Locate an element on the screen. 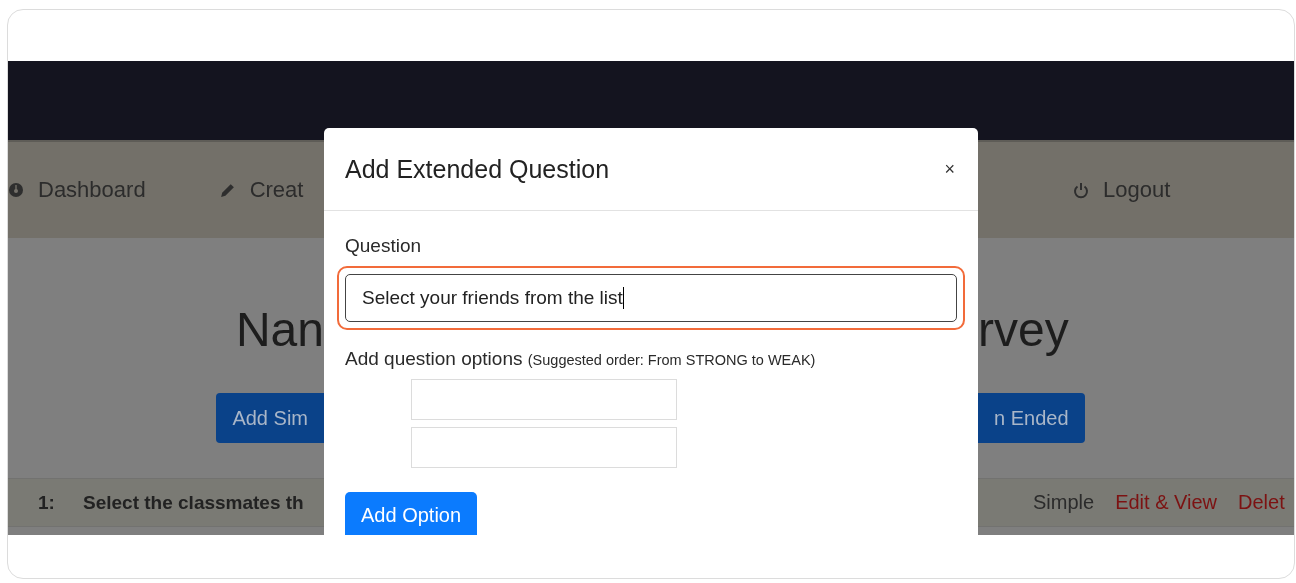 This screenshot has width=1296, height=583. nav-link: Creat is located at coordinates (261, 190).